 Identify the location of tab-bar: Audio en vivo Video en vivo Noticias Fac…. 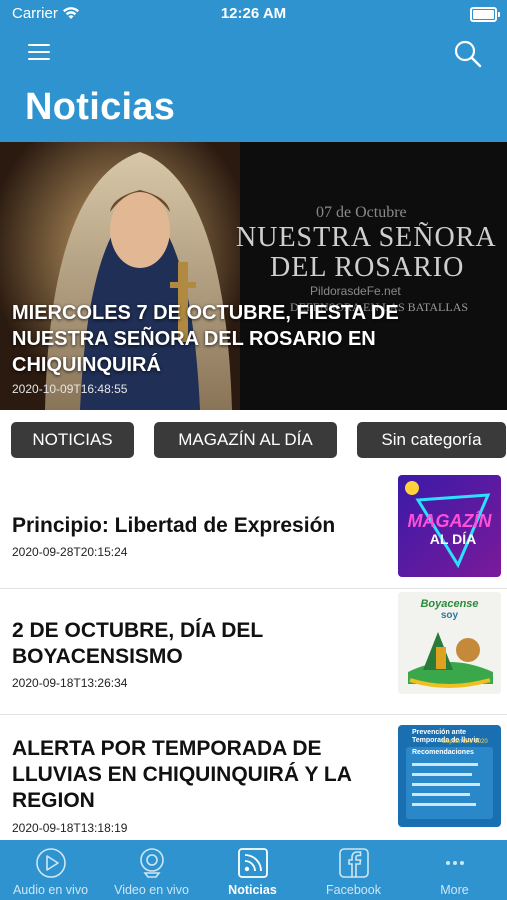
(253, 870).